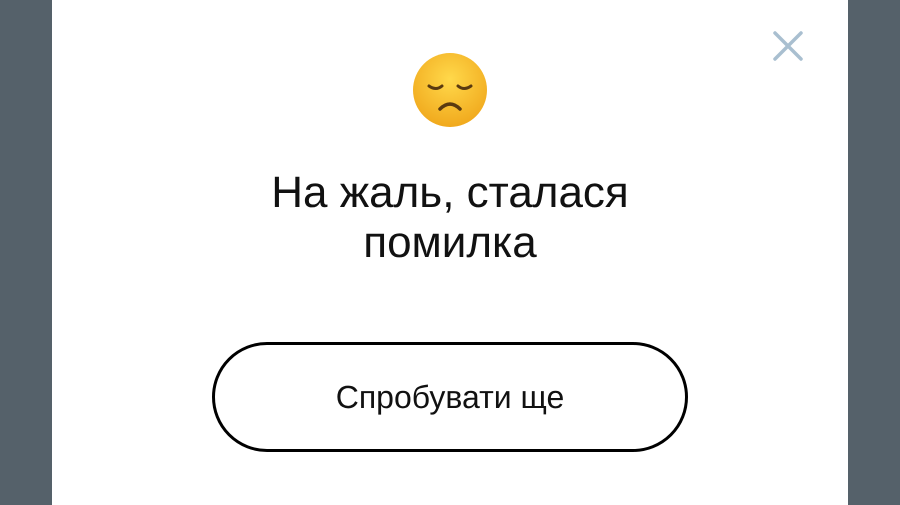 The image size is (900, 505). Describe the element at coordinates (450, 218) in the screenshot. I see `error-title: На жаль, сталася помилка` at that location.